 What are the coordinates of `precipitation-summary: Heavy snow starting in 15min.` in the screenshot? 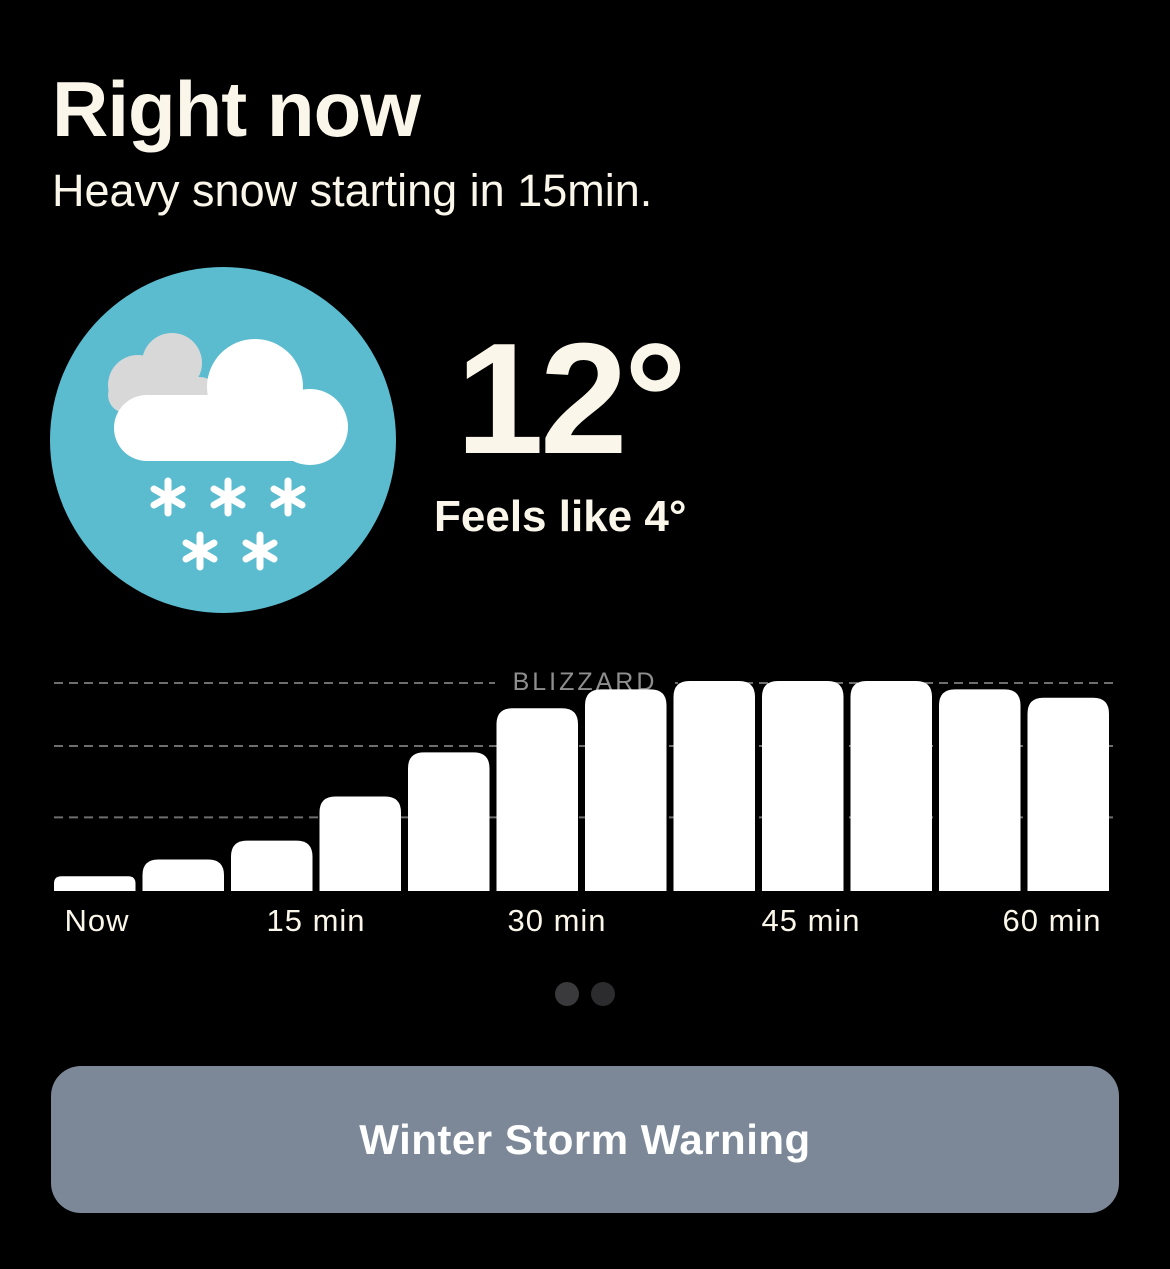 It's located at (352, 190).